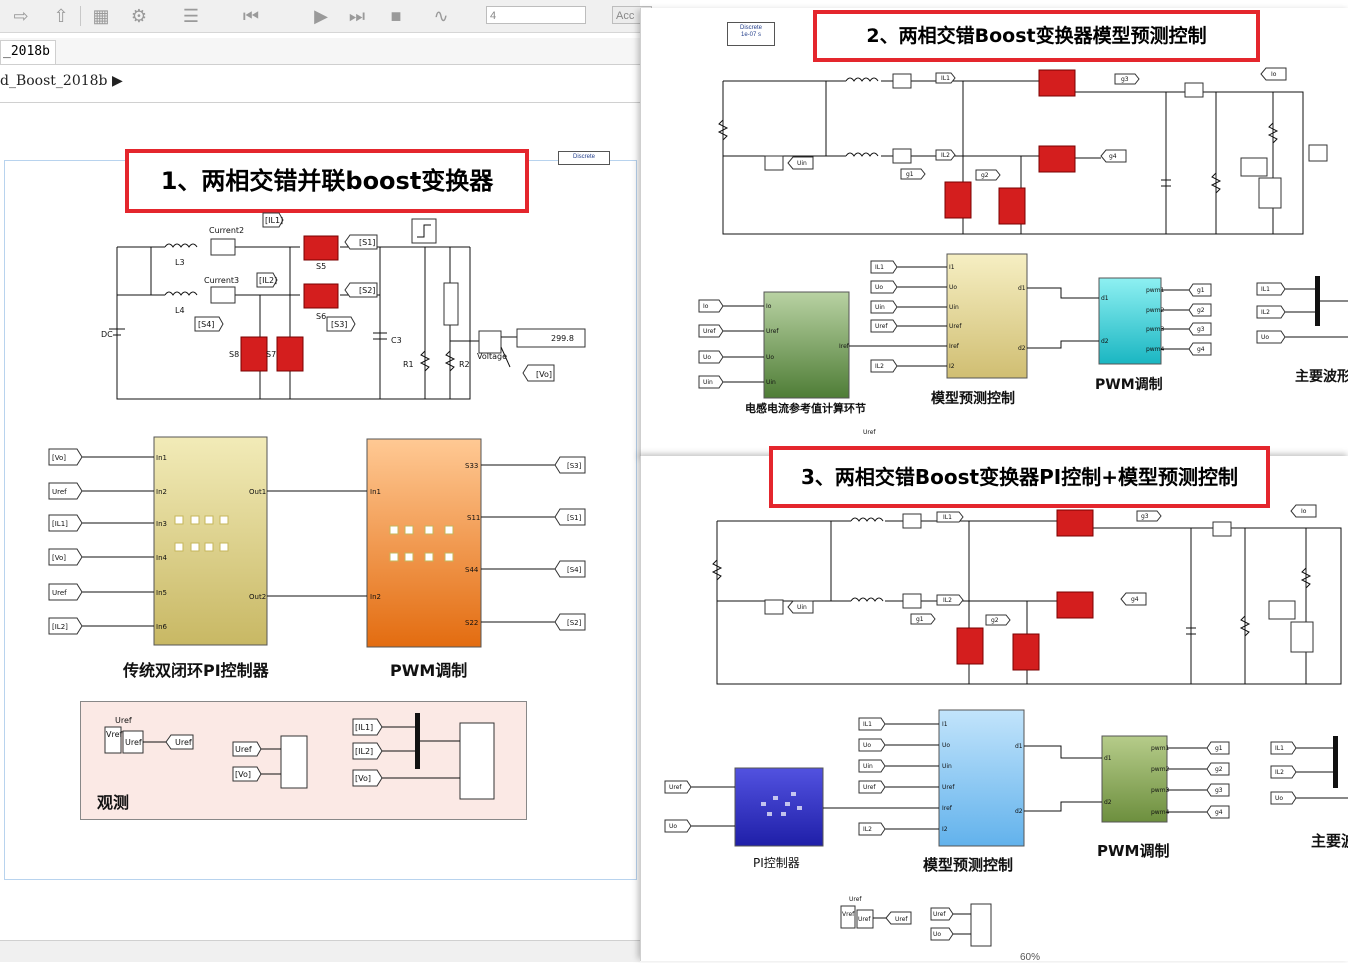 The image size is (1348, 963). I want to click on pi-controller-block, so click(779, 807).